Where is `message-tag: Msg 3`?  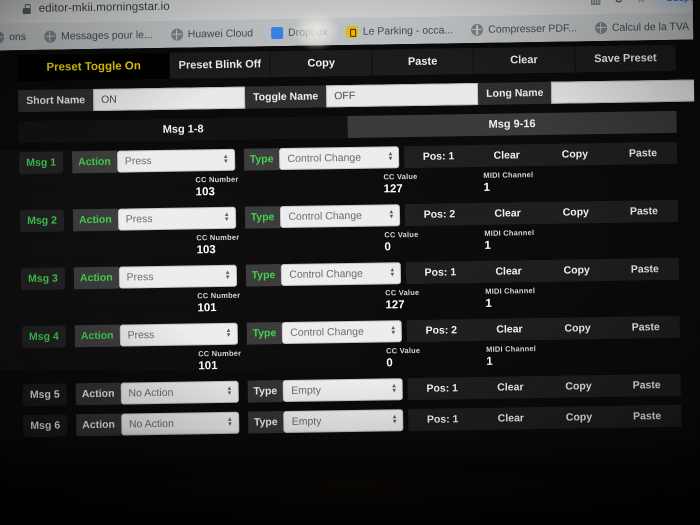
message-tag: Msg 3 is located at coordinates (43, 279).